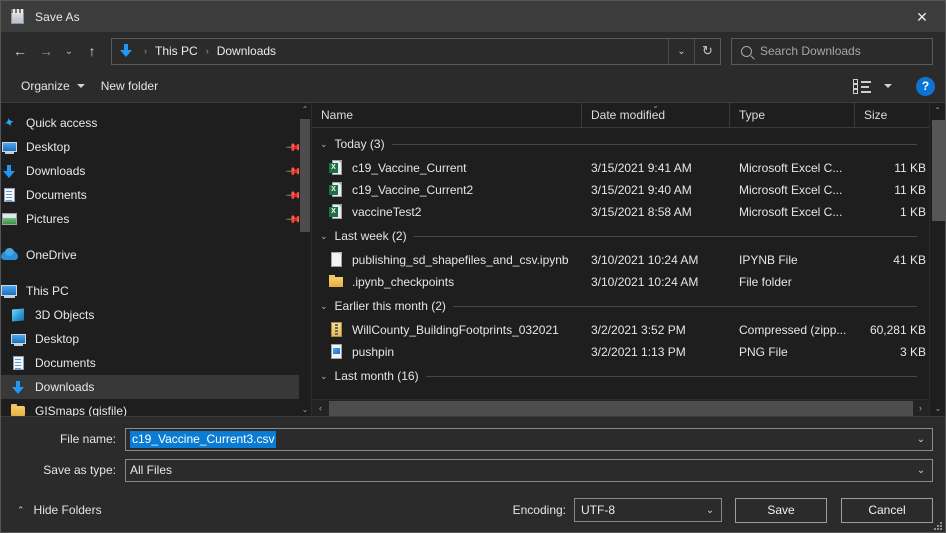 The height and width of the screenshot is (533, 946). I want to click on scroll-left-icon: ‹, so click(320, 408).